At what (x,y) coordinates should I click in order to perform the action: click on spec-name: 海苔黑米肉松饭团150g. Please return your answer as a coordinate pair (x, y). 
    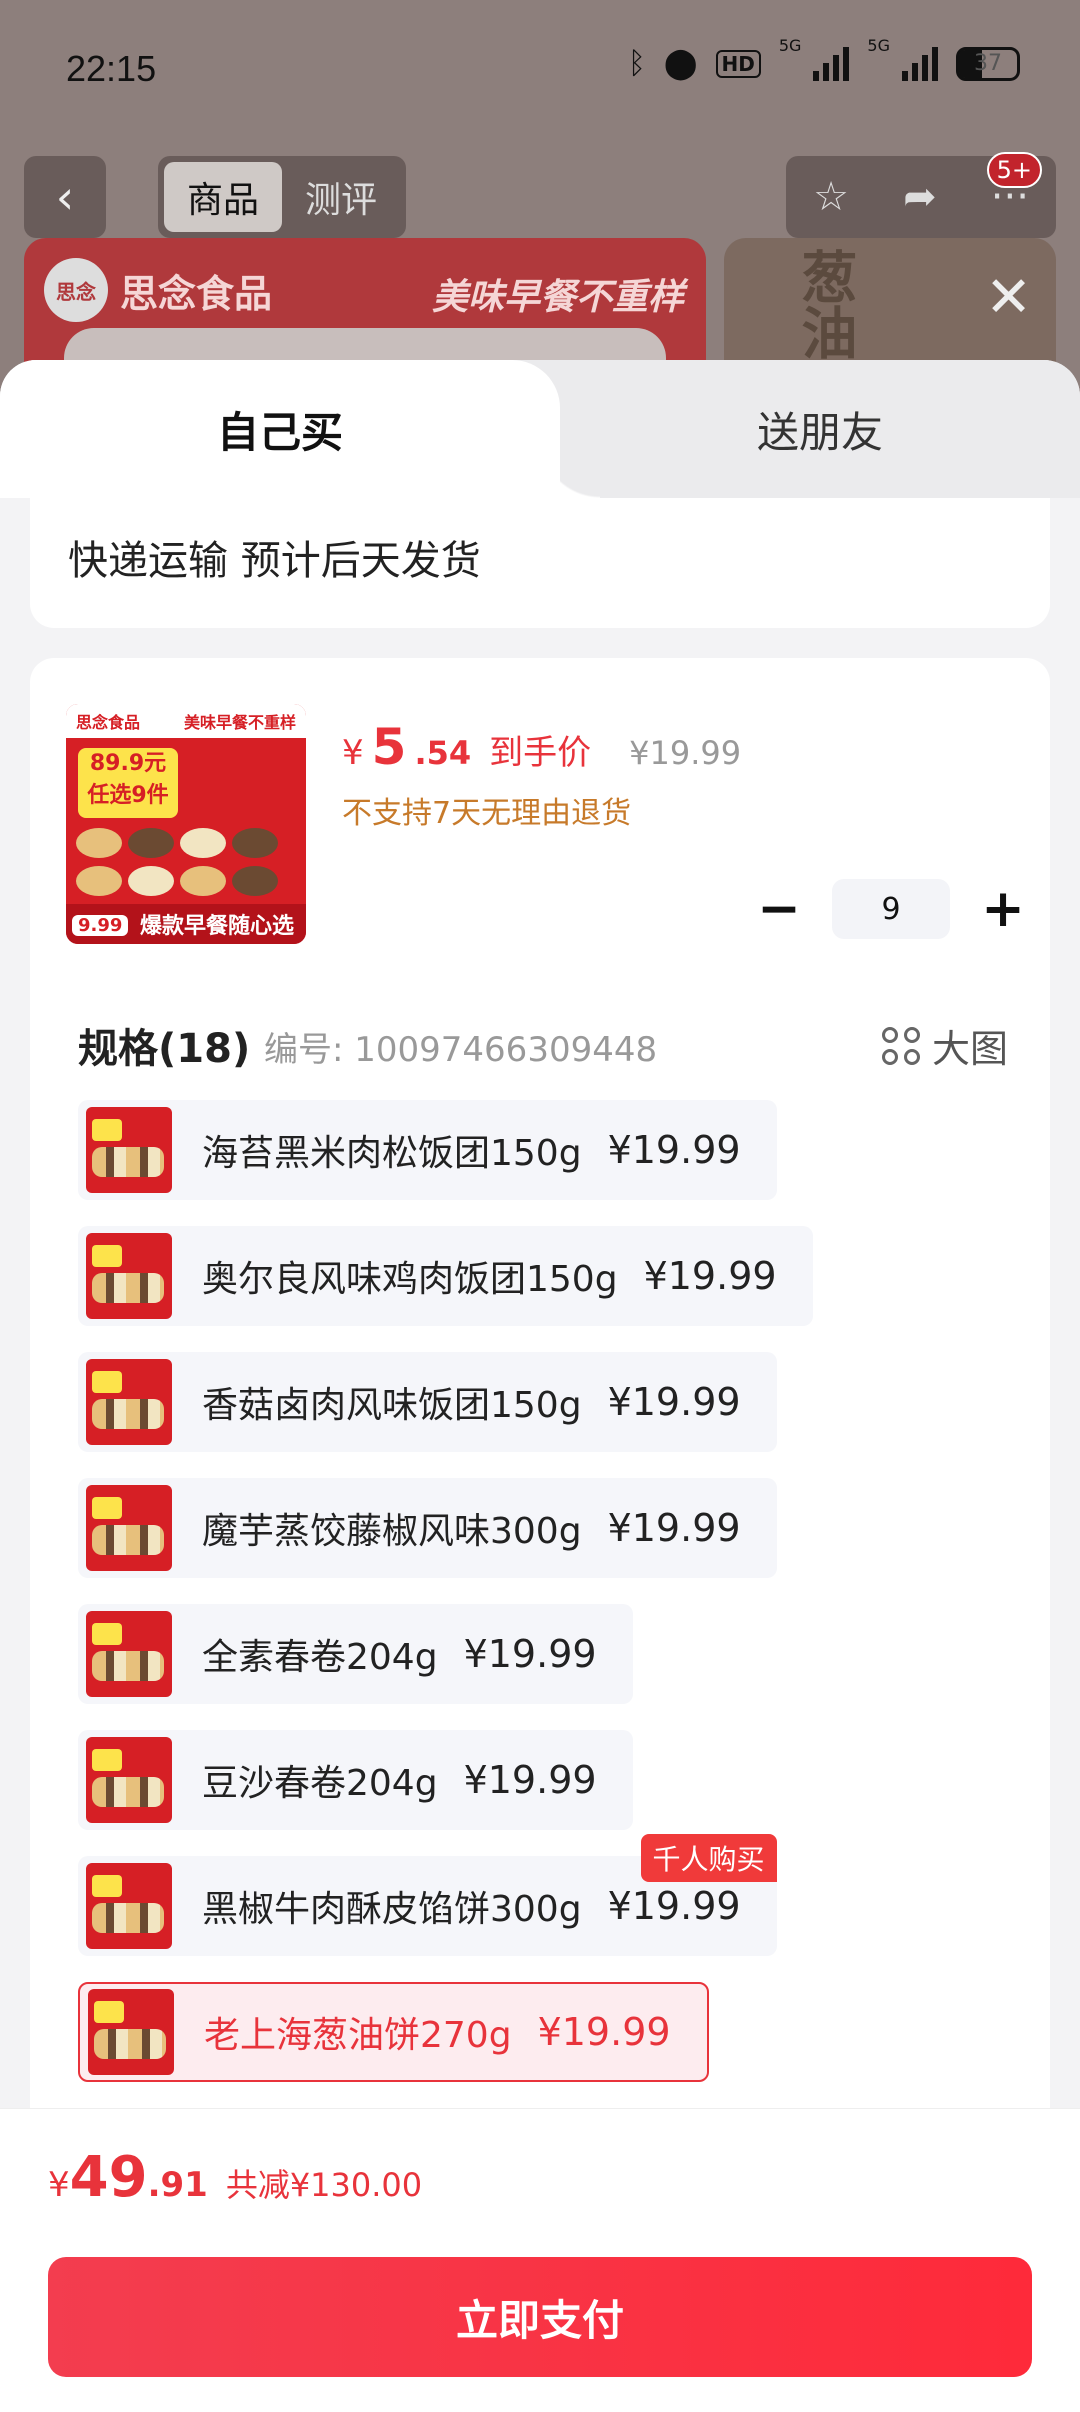
    Looking at the image, I should click on (392, 1153).